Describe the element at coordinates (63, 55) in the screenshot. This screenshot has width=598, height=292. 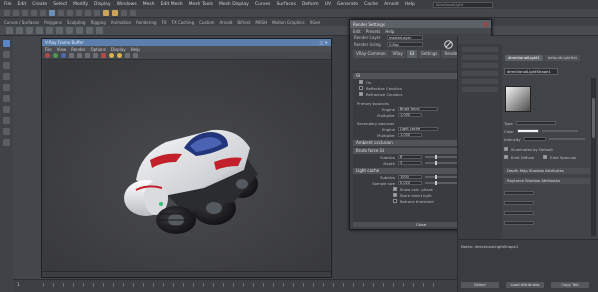
I see `blue-channel-icon` at that location.